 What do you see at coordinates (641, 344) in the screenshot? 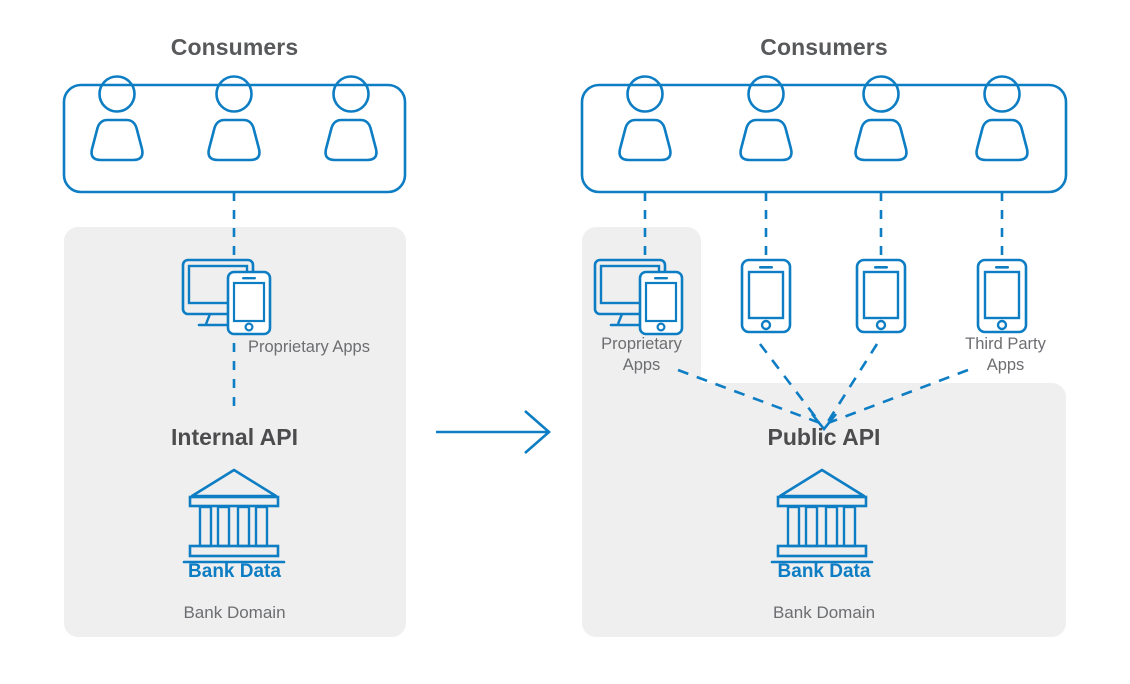
I see `proprietary-apps-label-line1: Proprietary` at bounding box center [641, 344].